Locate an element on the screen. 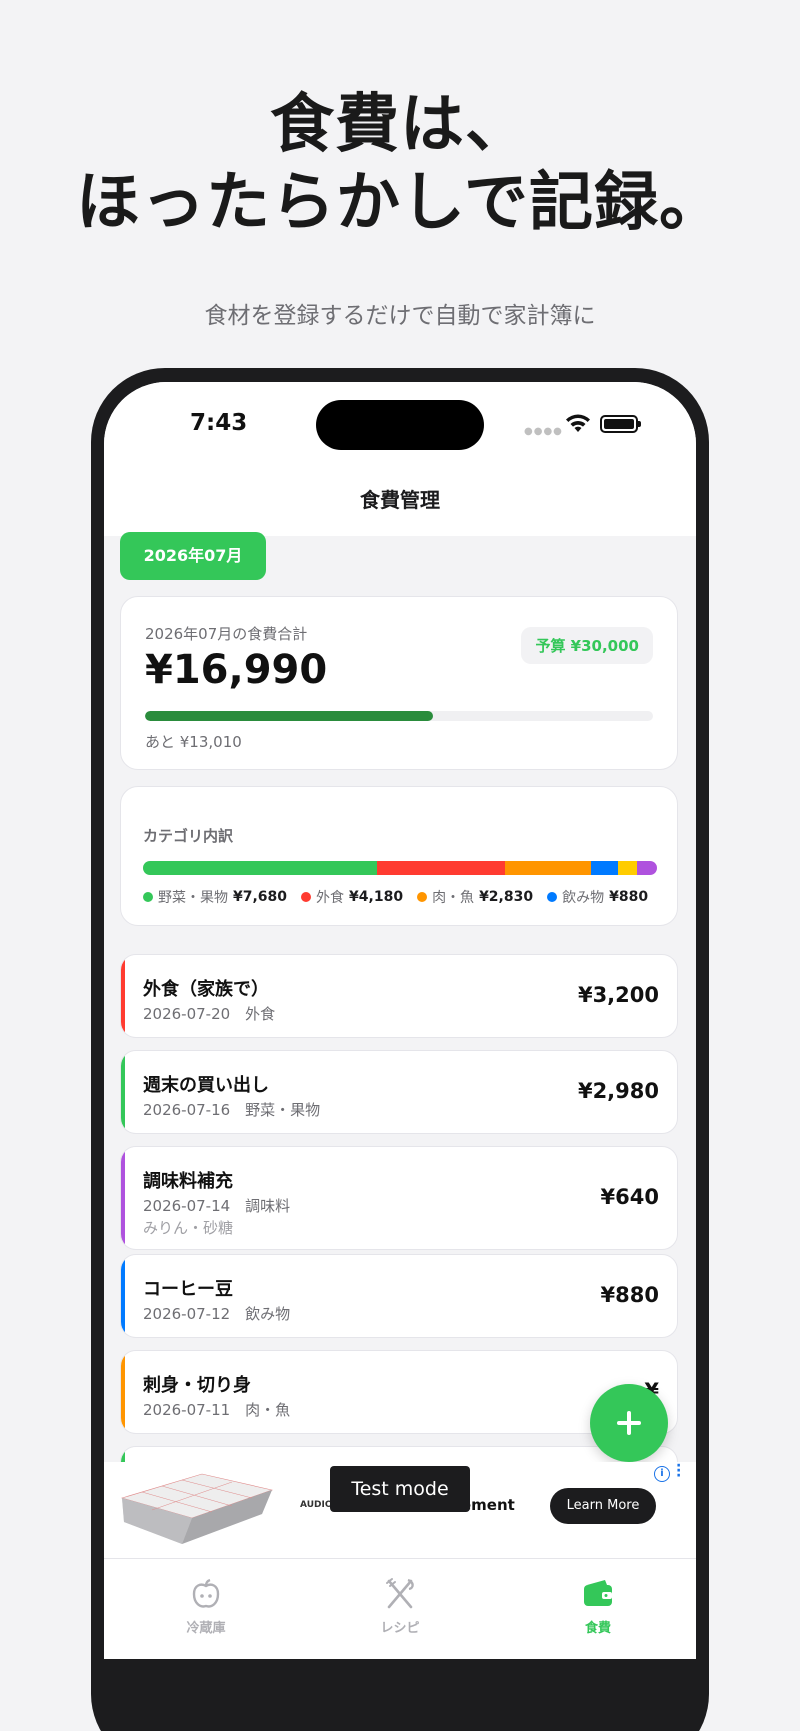 This screenshot has width=800, height=1731. dynamic-island is located at coordinates (400, 425).